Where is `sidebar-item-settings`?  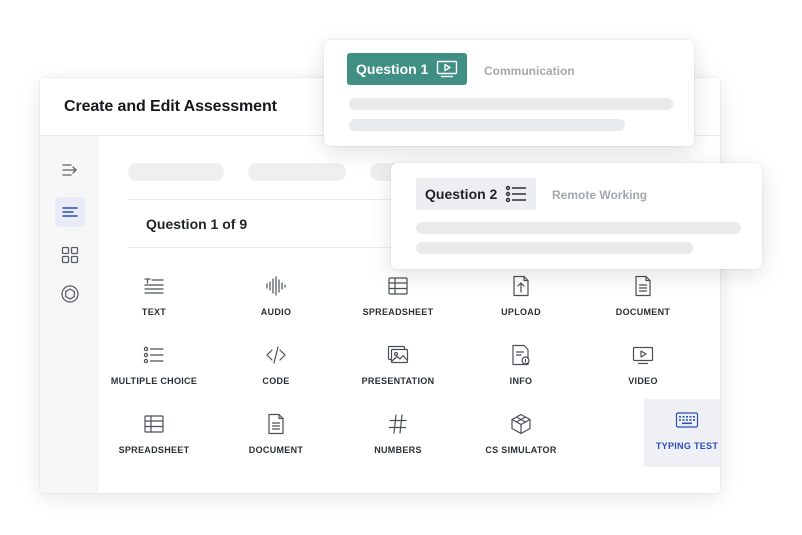 sidebar-item-settings is located at coordinates (70, 294).